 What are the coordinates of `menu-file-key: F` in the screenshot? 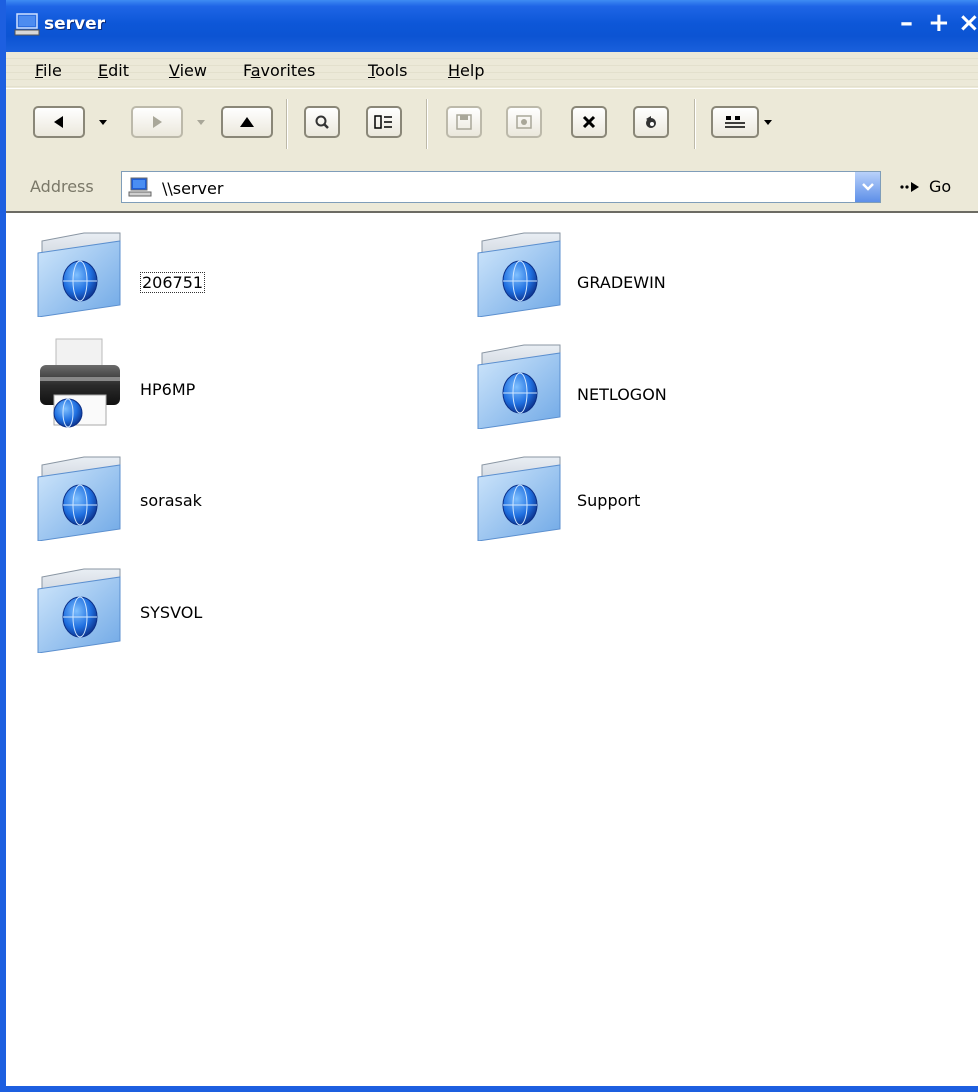 It's located at (39, 70).